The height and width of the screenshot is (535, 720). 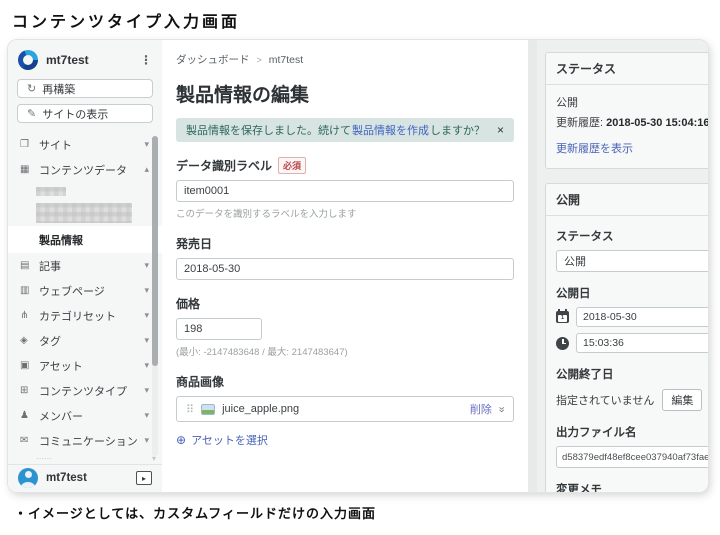 I want to click on sidebar-item-webpages: ▥ ウェブページ ▾, so click(x=85, y=290).